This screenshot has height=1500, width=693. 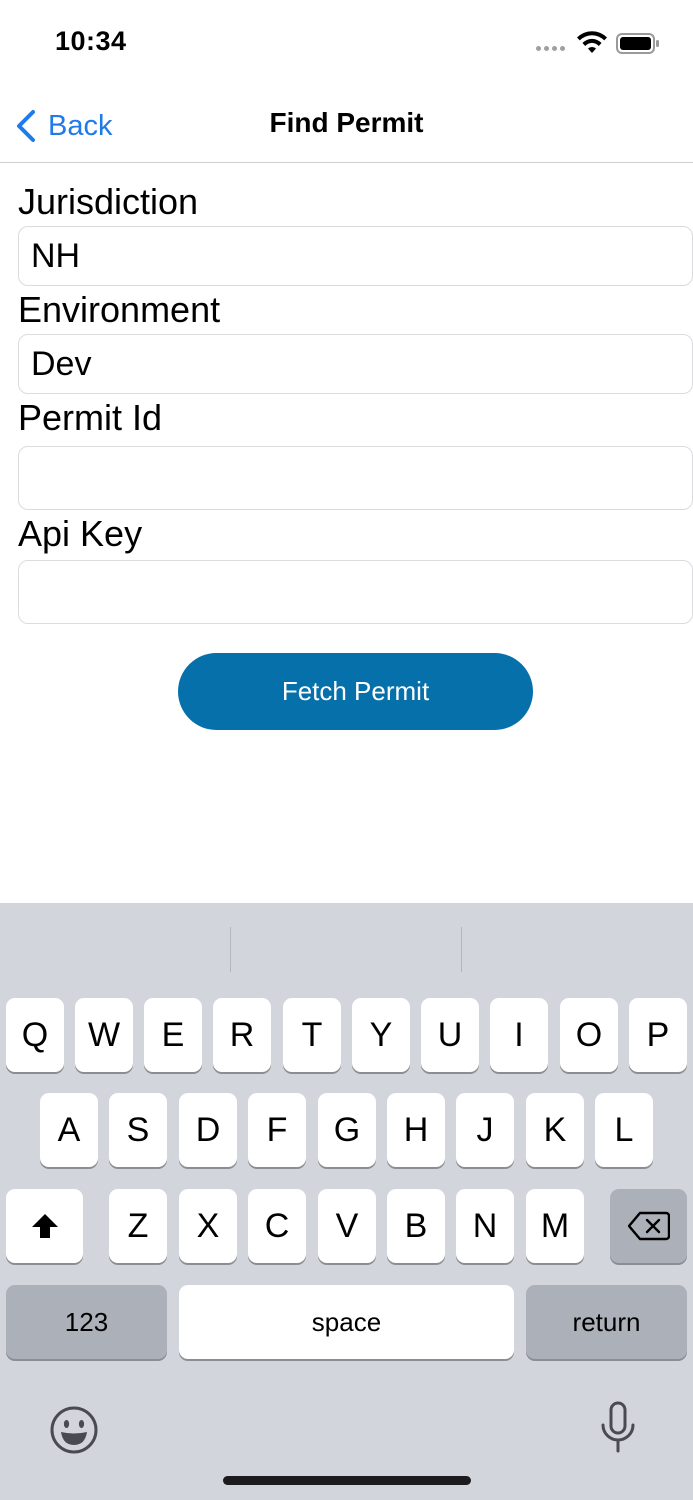 I want to click on key-s: S, so click(x=138, y=1130).